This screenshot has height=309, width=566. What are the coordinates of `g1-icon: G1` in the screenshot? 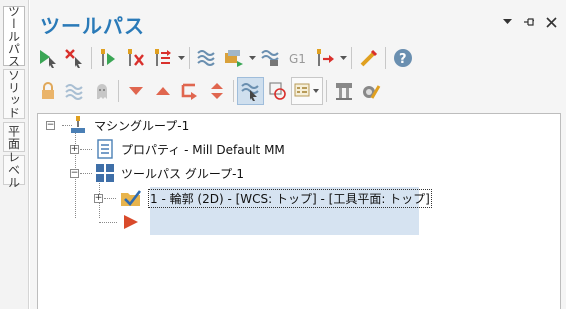 It's located at (297, 59).